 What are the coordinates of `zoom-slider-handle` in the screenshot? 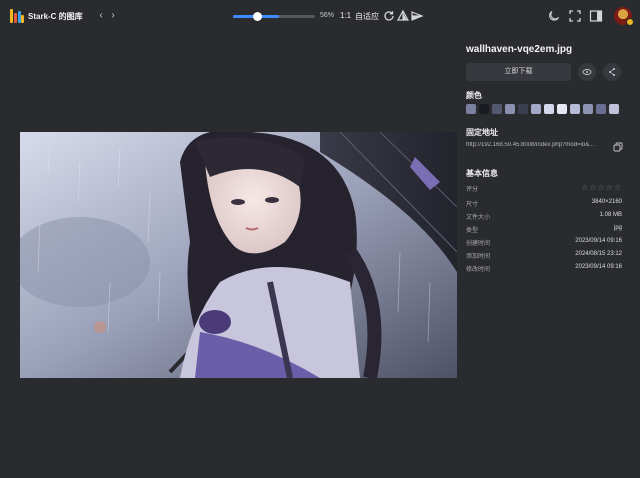 It's located at (257, 16).